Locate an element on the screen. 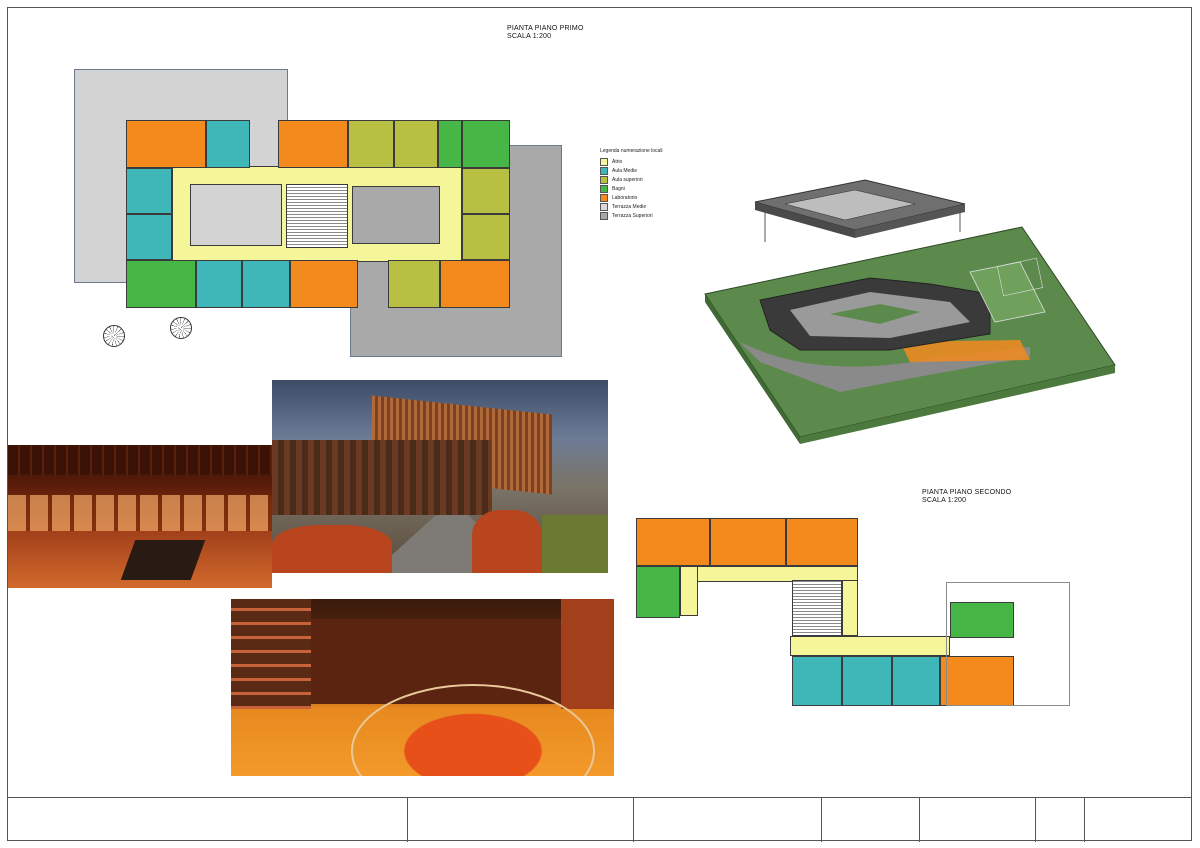 This screenshot has width=1200, height=848. plan-second-floor-name: PIANTA PIANO SECONDO is located at coordinates (967, 492).